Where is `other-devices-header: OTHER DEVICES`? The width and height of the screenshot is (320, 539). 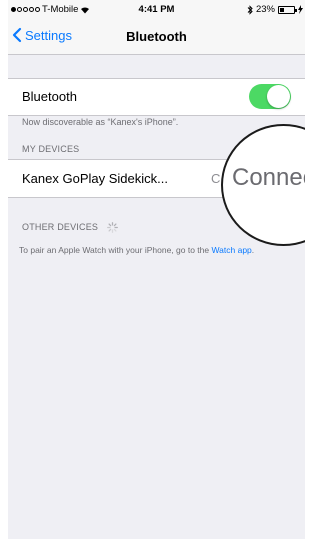
other-devices-header: OTHER DEVICES is located at coordinates (70, 228).